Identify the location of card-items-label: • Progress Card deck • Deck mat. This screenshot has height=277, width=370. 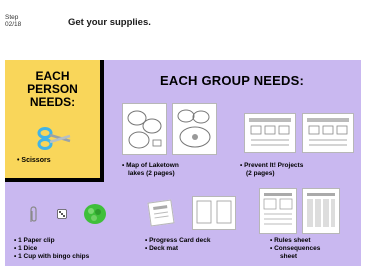
(178, 245).